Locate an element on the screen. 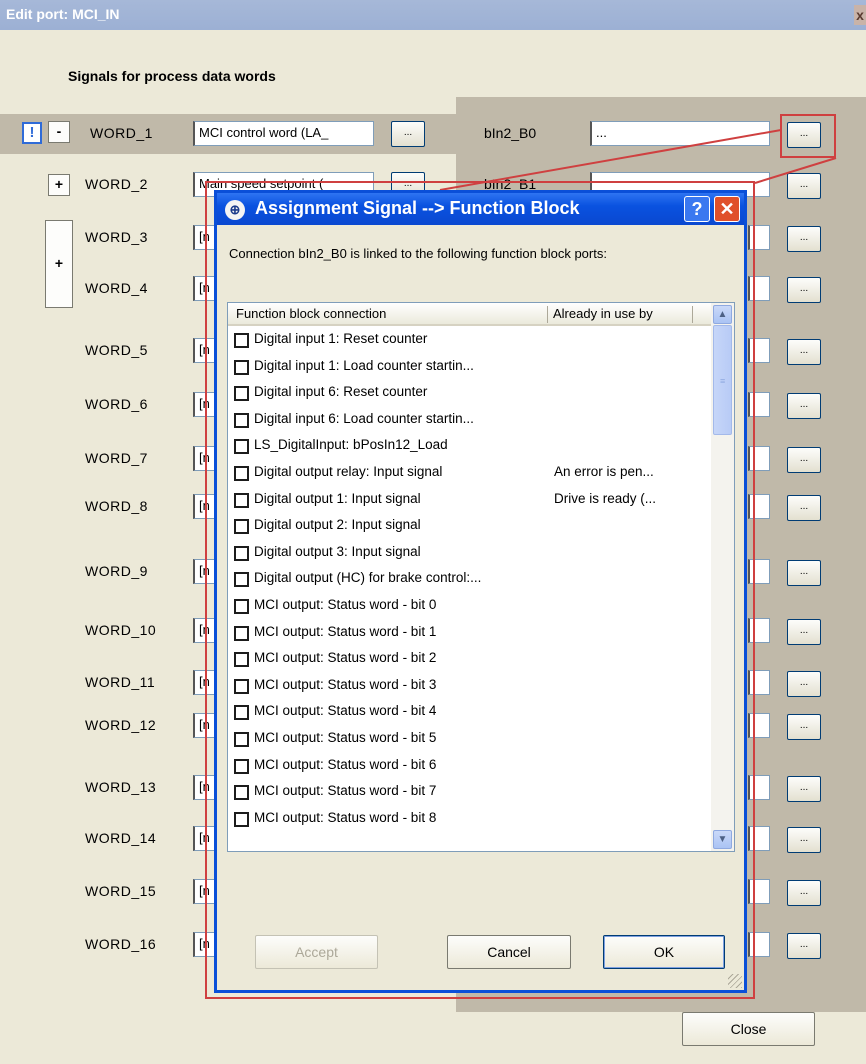  row-connection-text: Digital output 3: Input signal is located at coordinates (337, 551).